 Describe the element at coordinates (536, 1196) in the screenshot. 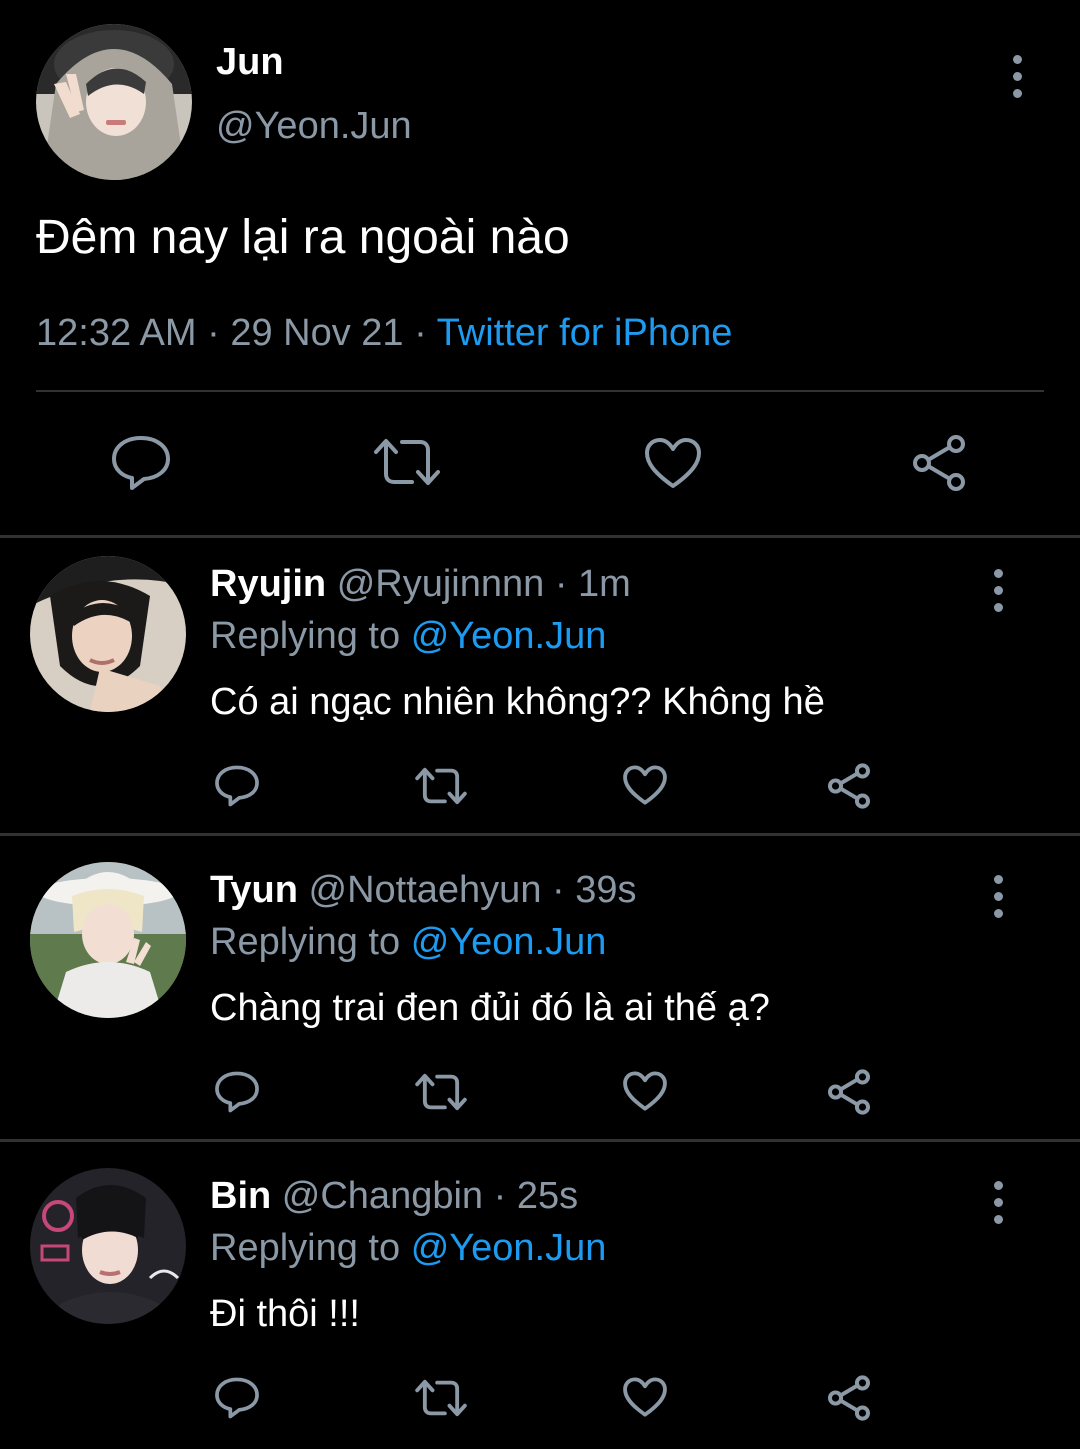

I see `reply-time: · 25s` at that location.